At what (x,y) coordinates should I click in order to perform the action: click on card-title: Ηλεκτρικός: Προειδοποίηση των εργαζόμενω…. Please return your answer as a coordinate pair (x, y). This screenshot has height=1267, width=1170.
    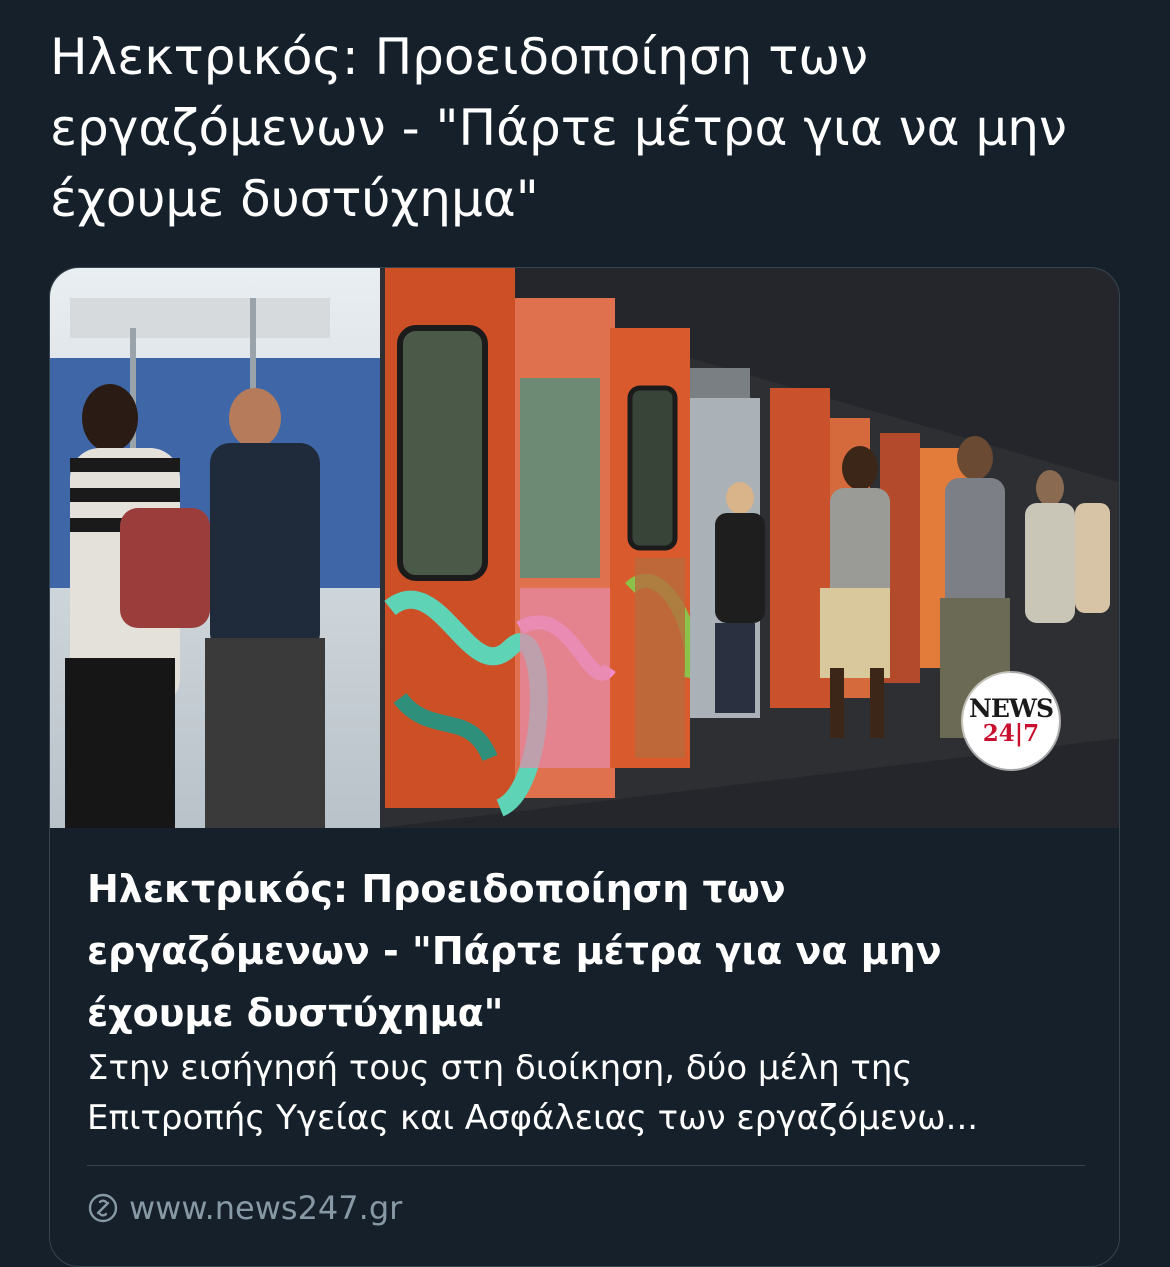
    Looking at the image, I should click on (582, 951).